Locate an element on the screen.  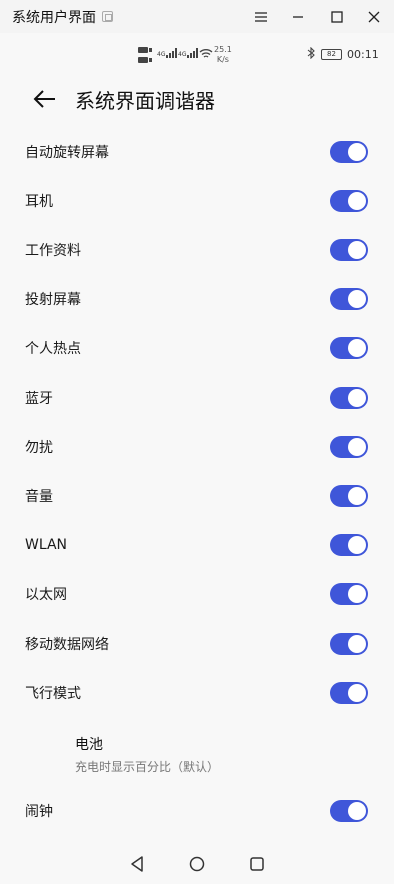
settings-row-alarm: 闹钟 is located at coordinates (197, 810).